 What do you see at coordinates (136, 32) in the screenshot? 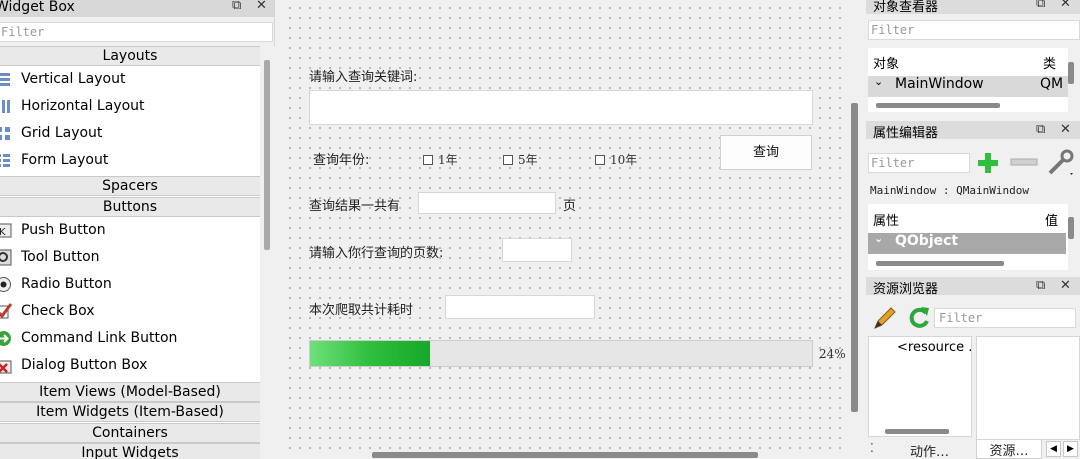
I see `widget-filter-input: Filter` at bounding box center [136, 32].